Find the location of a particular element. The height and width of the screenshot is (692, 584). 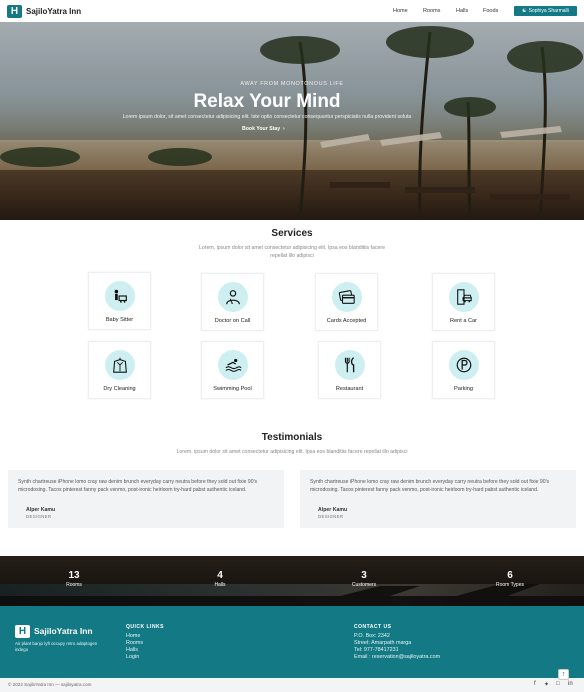

hero-subtitle: AWAY FROM MONOTONOUS LIFE is located at coordinates (292, 84).